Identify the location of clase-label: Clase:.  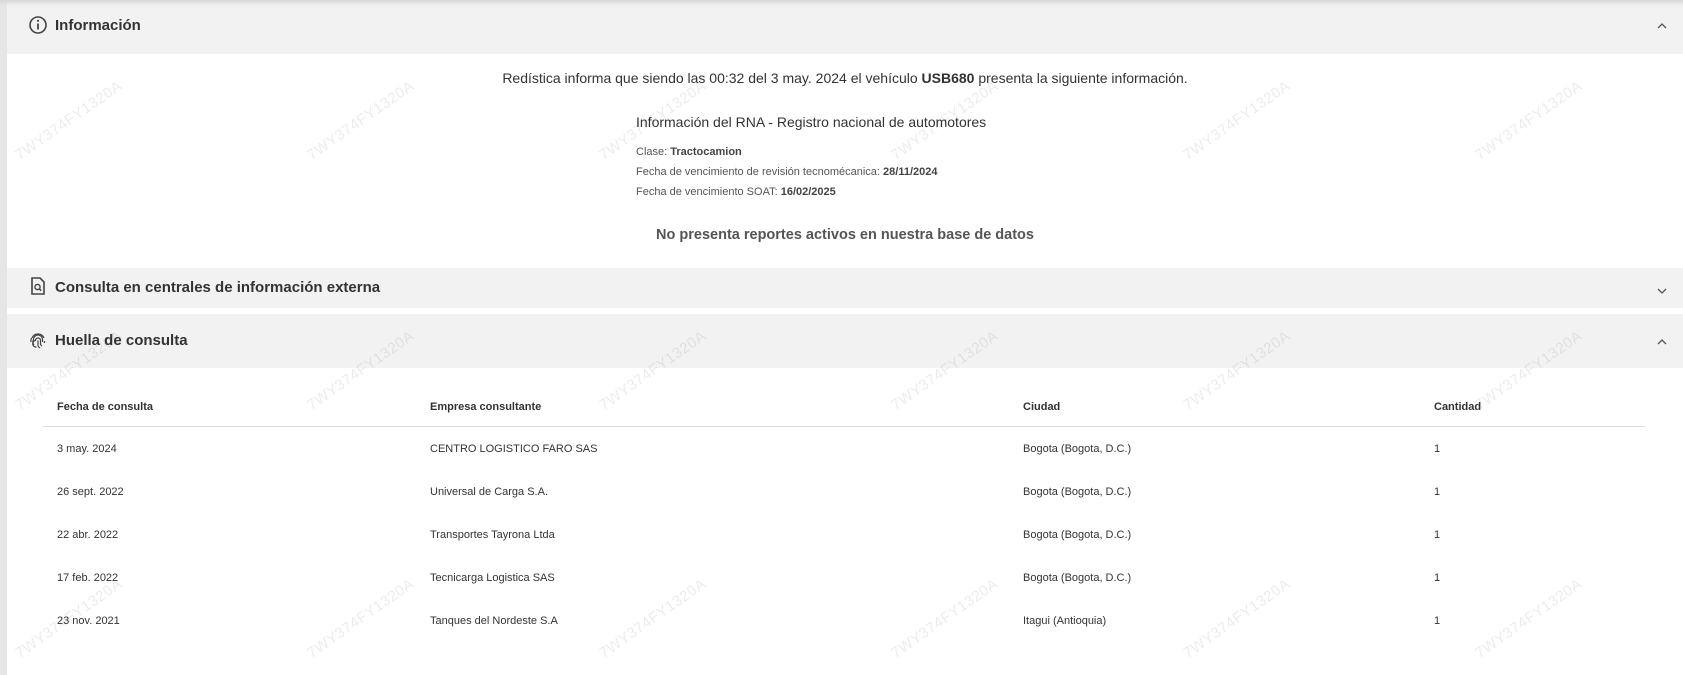
(653, 152).